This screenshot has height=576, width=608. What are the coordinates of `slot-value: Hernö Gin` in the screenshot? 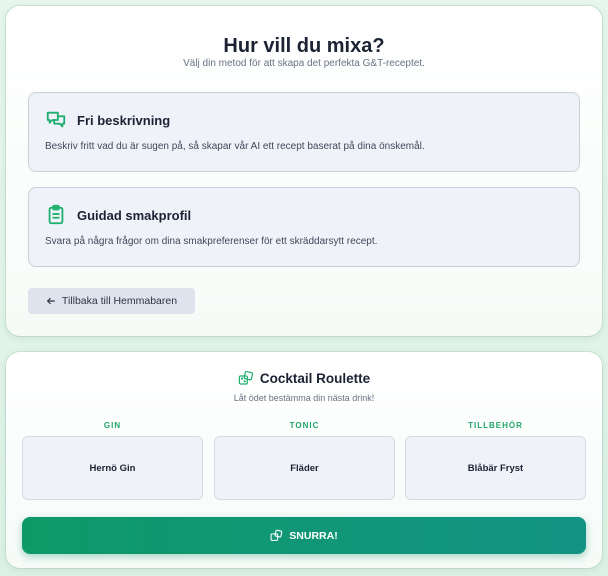 It's located at (112, 468).